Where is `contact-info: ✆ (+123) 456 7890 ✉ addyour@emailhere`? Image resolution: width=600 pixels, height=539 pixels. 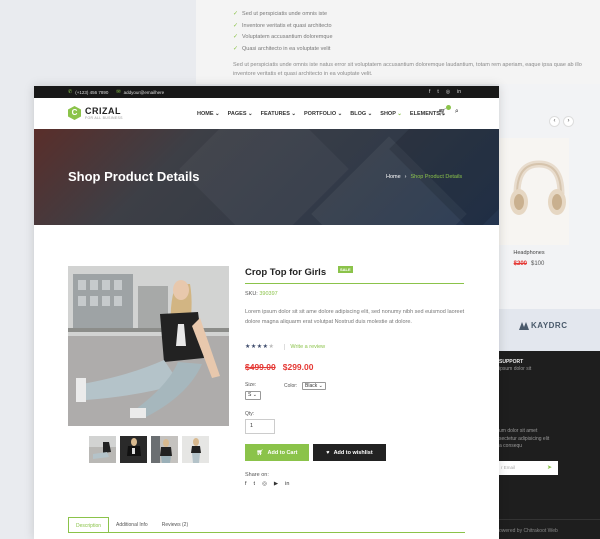
contact-info: ✆ (+123) 456 7890 ✉ addyour@emailhere is located at coordinates (116, 92).